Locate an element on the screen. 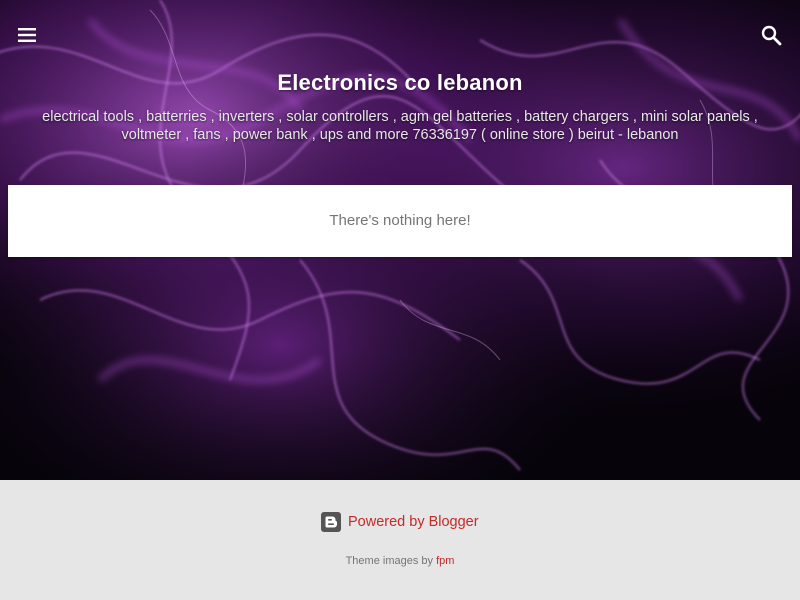 Image resolution: width=800 pixels, height=600 pixels. powered-by-label: Powered by Blogger is located at coordinates (413, 522).